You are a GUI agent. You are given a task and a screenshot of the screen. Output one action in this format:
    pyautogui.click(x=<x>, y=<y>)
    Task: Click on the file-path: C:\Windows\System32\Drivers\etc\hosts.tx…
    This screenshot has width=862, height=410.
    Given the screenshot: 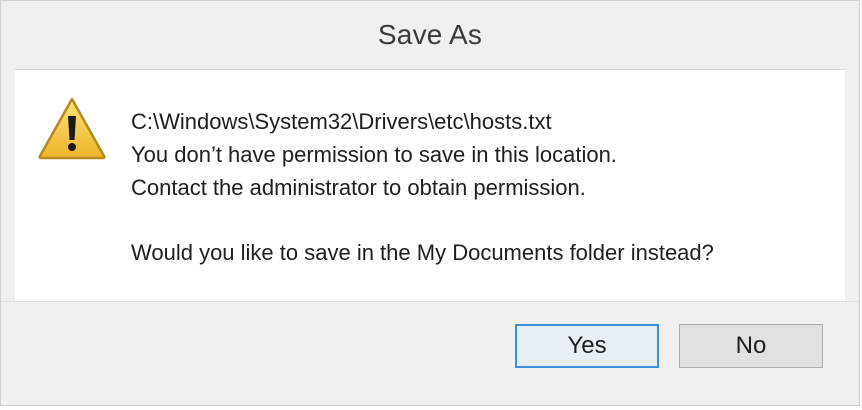 What is the action you would take?
    pyautogui.click(x=341, y=121)
    